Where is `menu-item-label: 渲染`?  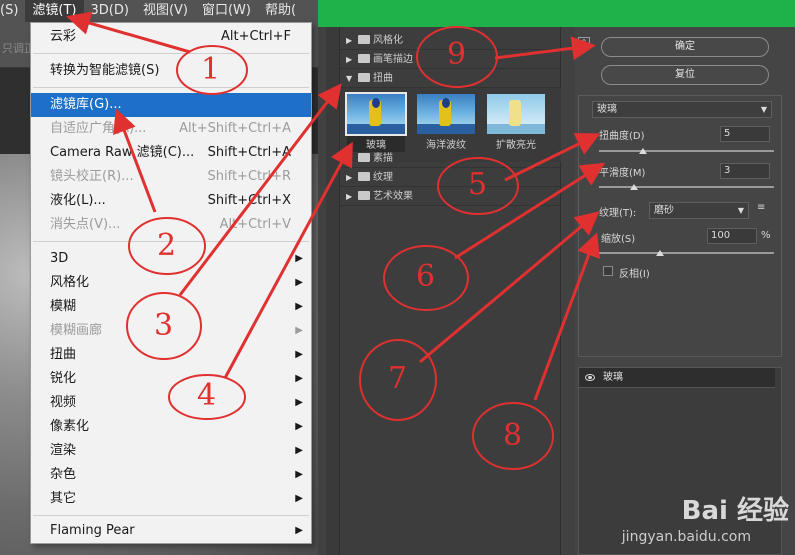 menu-item-label: 渲染 is located at coordinates (63, 450).